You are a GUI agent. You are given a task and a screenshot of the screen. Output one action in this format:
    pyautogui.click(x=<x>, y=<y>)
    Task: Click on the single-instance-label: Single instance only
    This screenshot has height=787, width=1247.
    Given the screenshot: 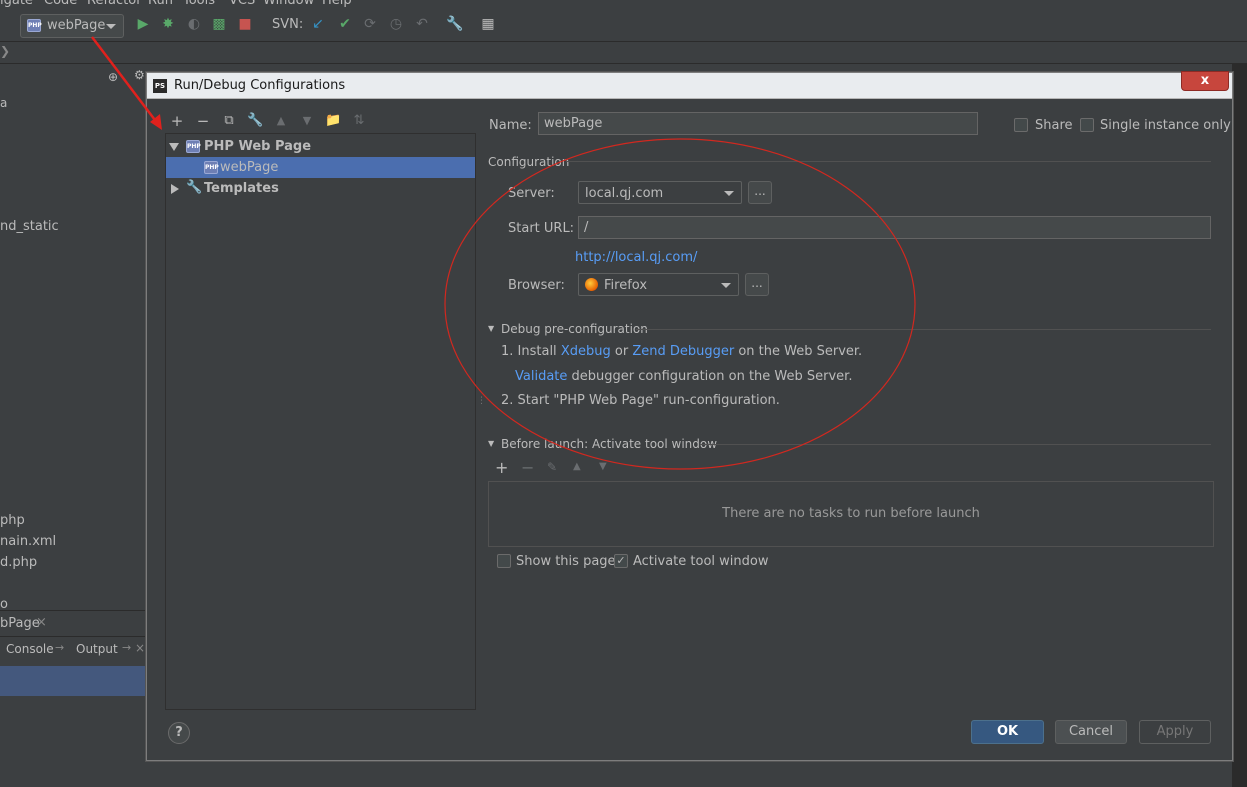 What is the action you would take?
    pyautogui.click(x=1165, y=125)
    